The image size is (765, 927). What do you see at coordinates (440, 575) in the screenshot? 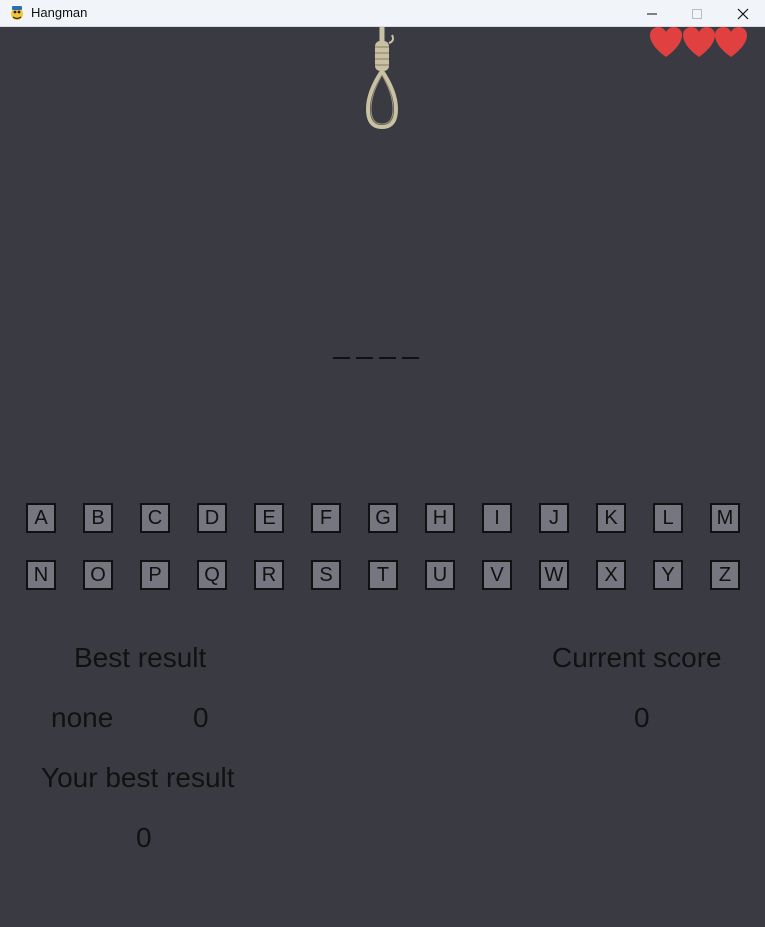
I see `letter-key-u: U` at bounding box center [440, 575].